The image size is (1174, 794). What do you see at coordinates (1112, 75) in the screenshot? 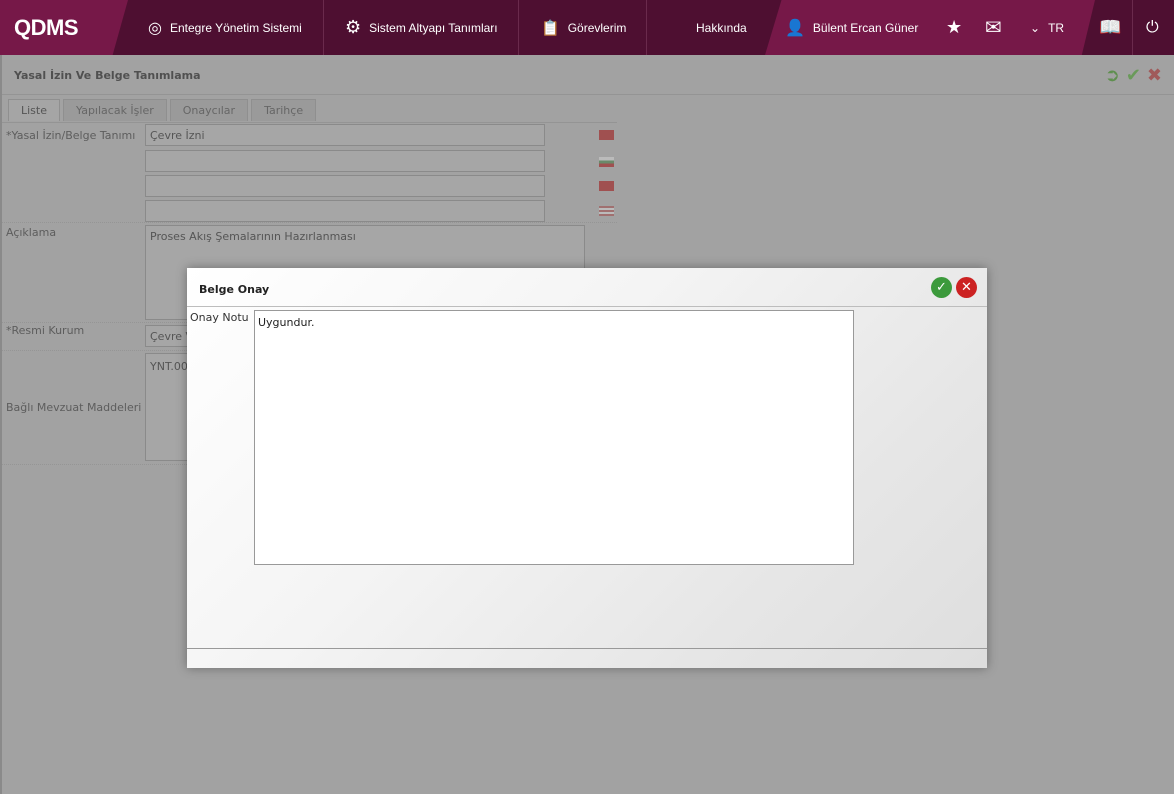
I see `back-icon: ➲` at bounding box center [1112, 75].